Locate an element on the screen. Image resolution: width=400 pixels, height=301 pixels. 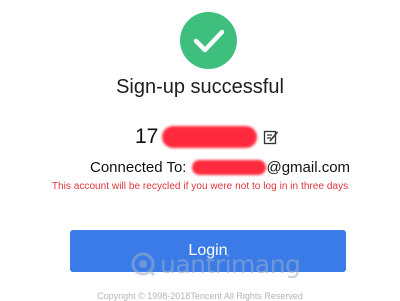
connected-email-row: Connected To: @gmail.com is located at coordinates (220, 167).